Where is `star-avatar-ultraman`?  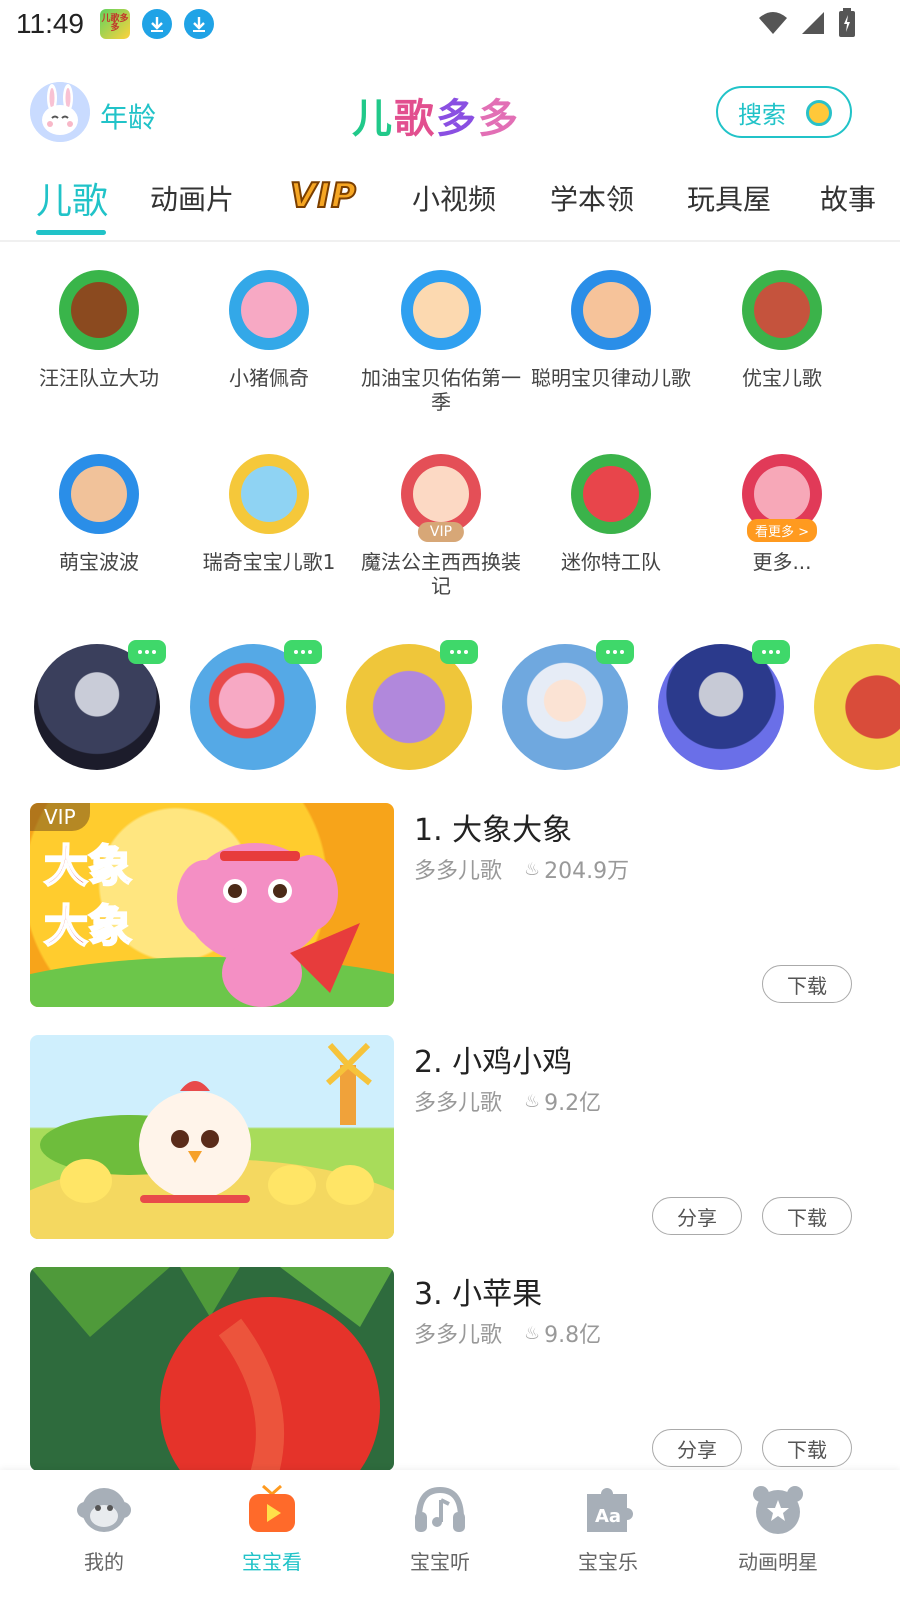
star-avatar-ultraman is located at coordinates (724, 705).